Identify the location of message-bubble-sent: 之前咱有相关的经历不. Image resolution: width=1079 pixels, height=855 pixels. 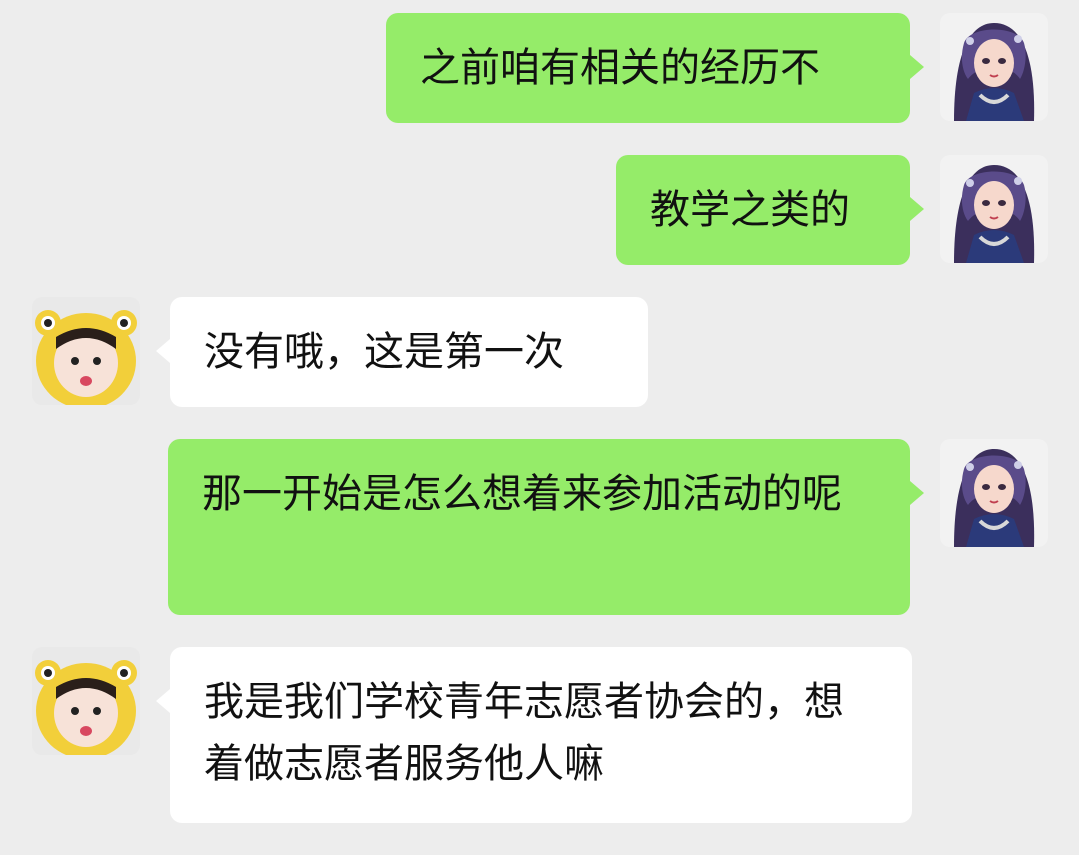
(648, 68).